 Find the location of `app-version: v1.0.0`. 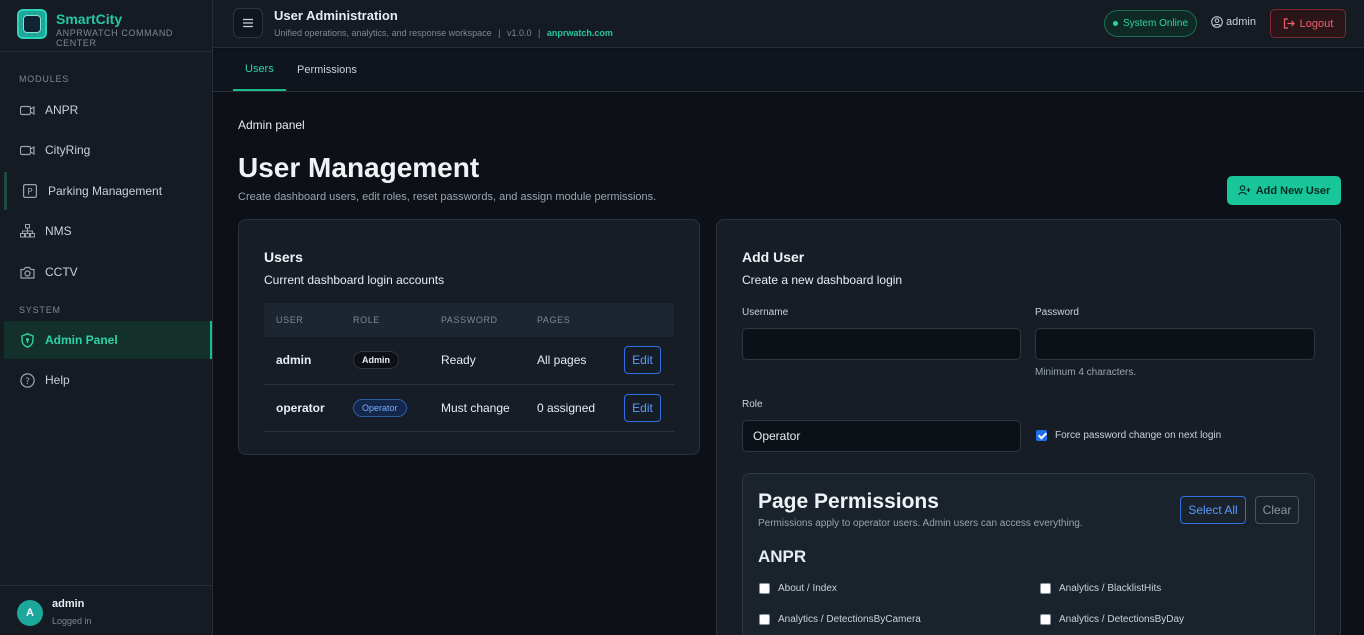

app-version: v1.0.0 is located at coordinates (519, 33).